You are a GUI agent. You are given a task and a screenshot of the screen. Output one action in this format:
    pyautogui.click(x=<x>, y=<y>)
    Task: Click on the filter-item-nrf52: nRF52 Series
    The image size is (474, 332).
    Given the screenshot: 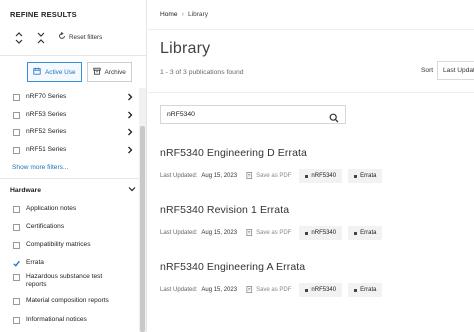 What is the action you would take?
    pyautogui.click(x=68, y=132)
    